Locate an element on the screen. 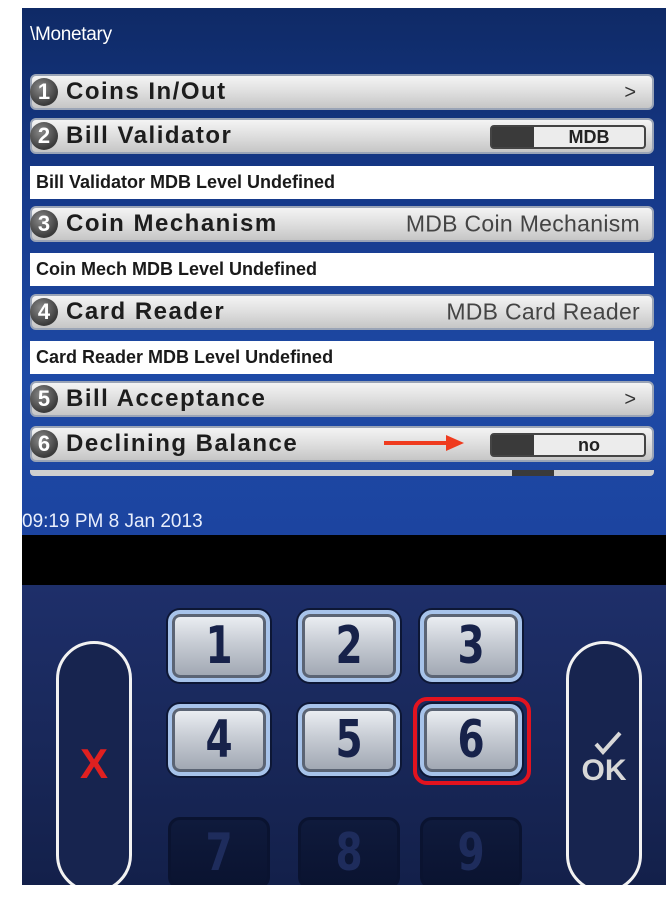 This screenshot has height=908, width=666. key-8: 8 is located at coordinates (349, 851).